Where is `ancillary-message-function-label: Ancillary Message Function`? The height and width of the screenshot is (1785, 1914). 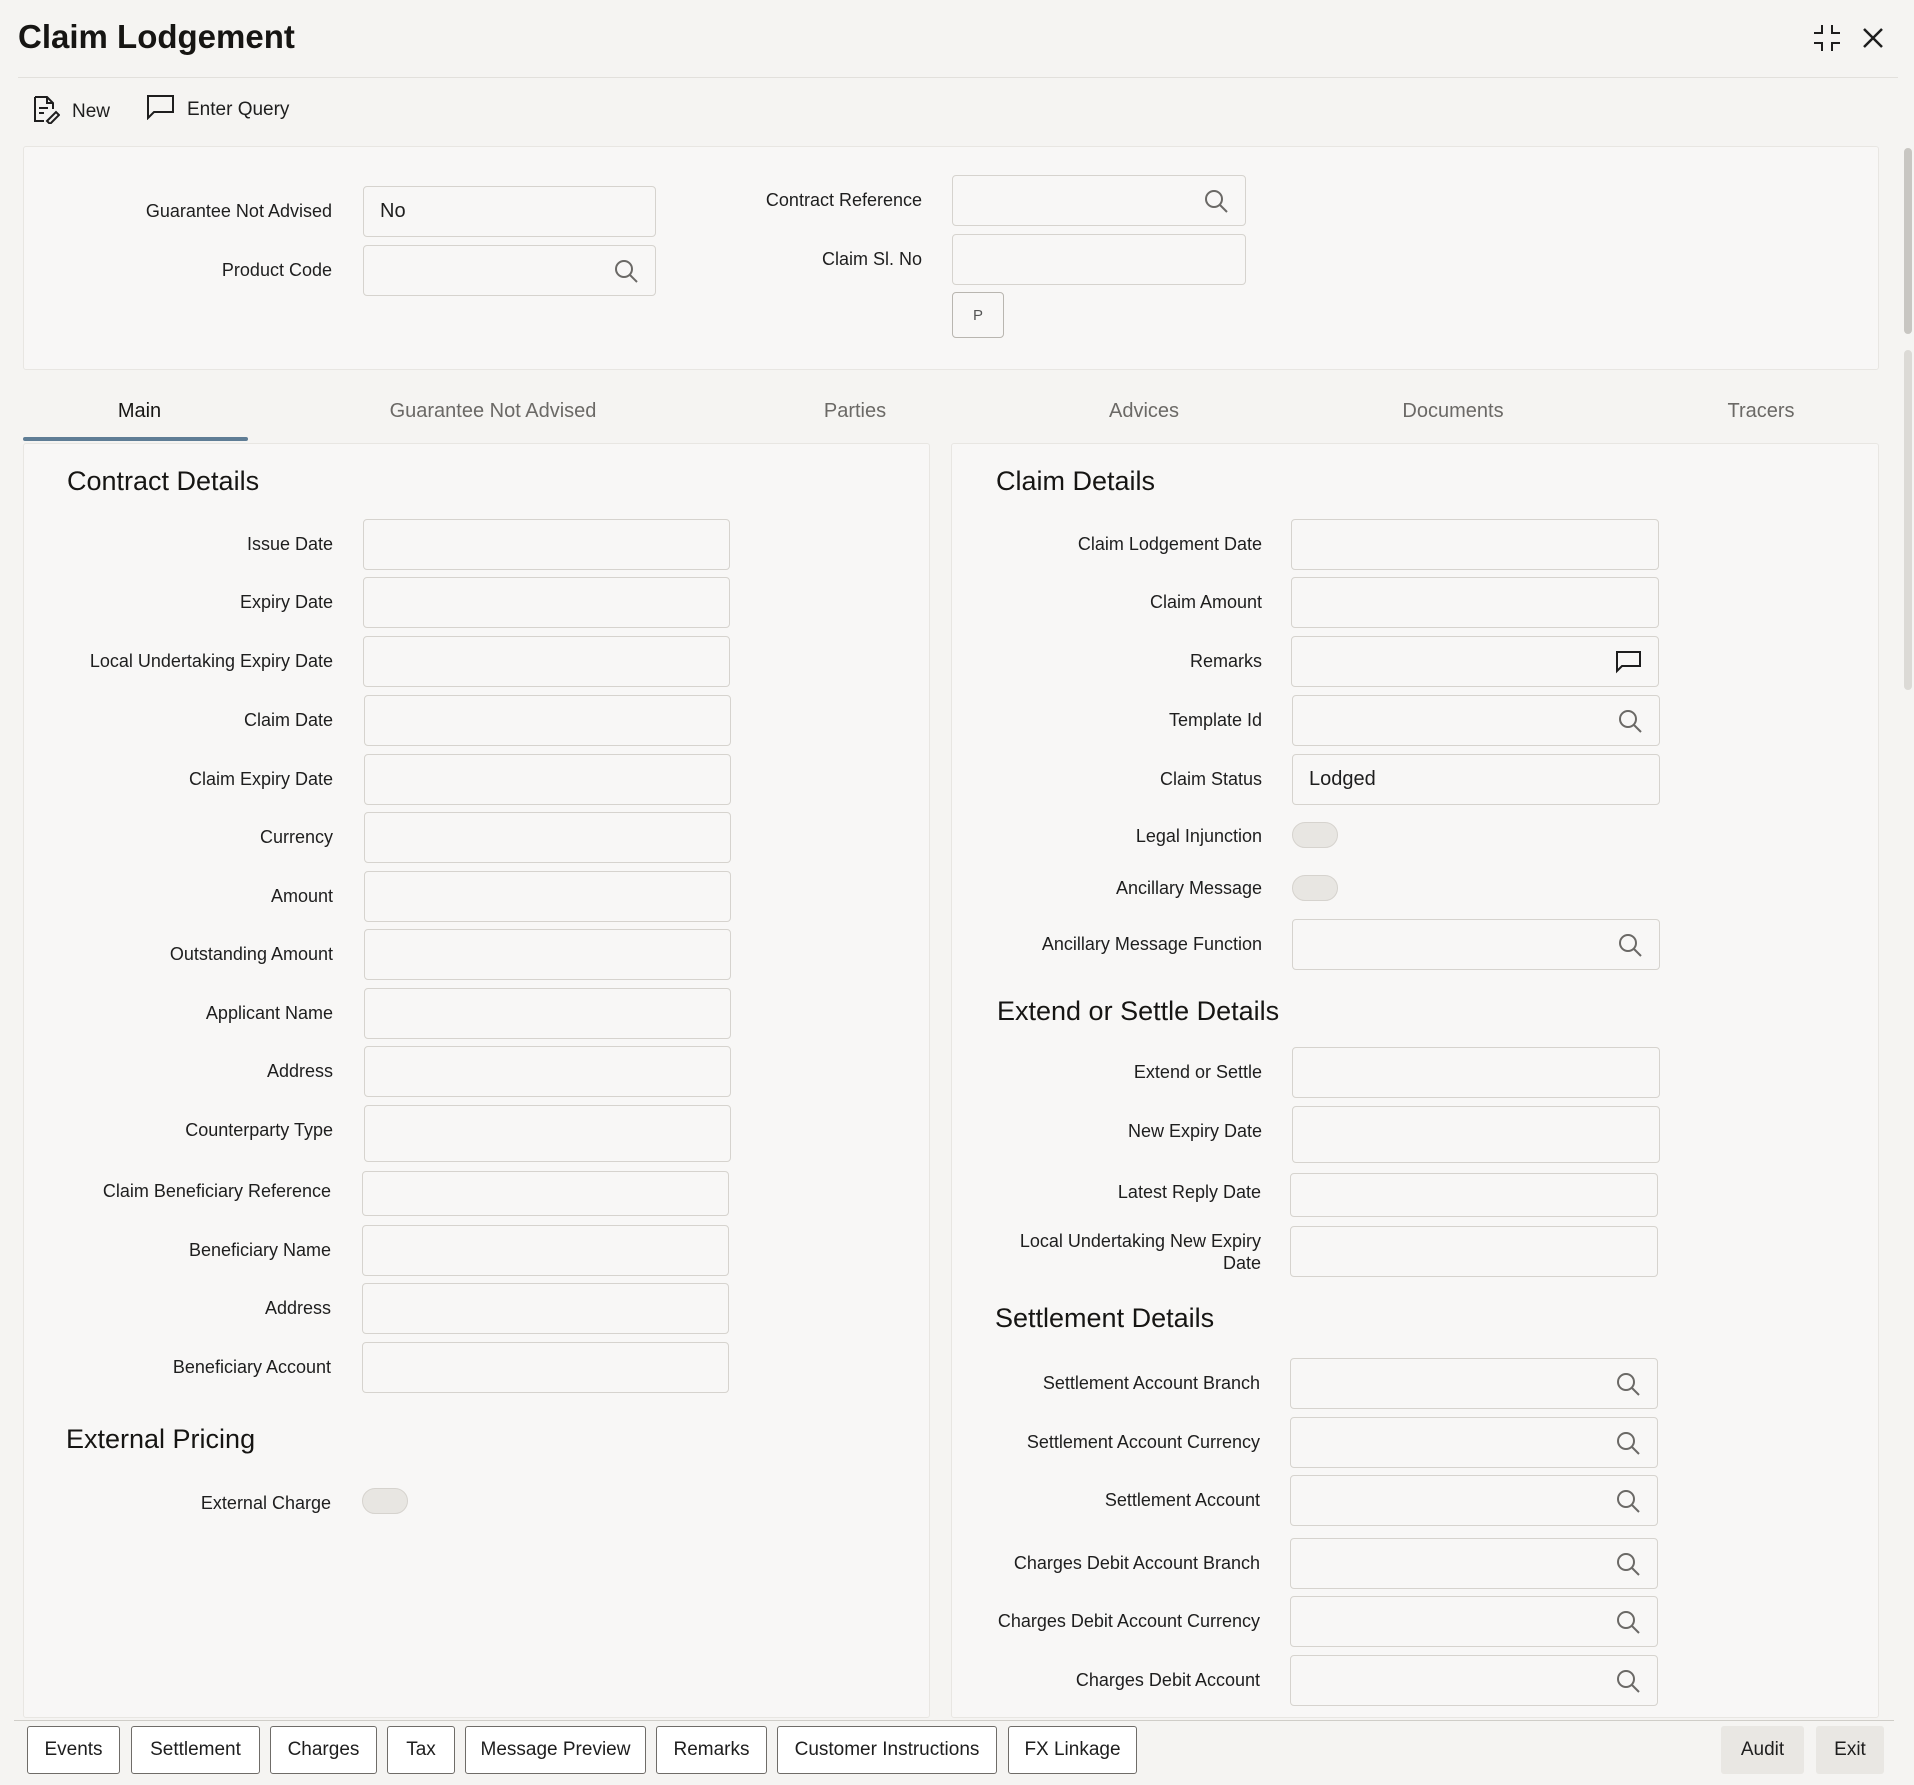 ancillary-message-function-label: Ancillary Message Function is located at coordinates (1151, 944).